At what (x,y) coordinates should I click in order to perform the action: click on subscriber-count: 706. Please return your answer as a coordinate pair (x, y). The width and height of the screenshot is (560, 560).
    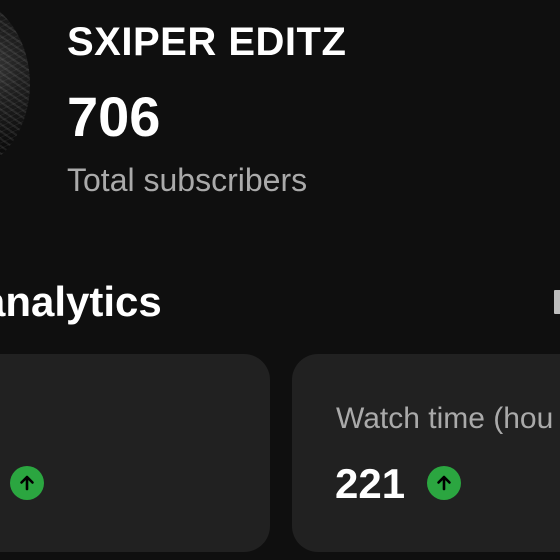
    Looking at the image, I should click on (114, 116).